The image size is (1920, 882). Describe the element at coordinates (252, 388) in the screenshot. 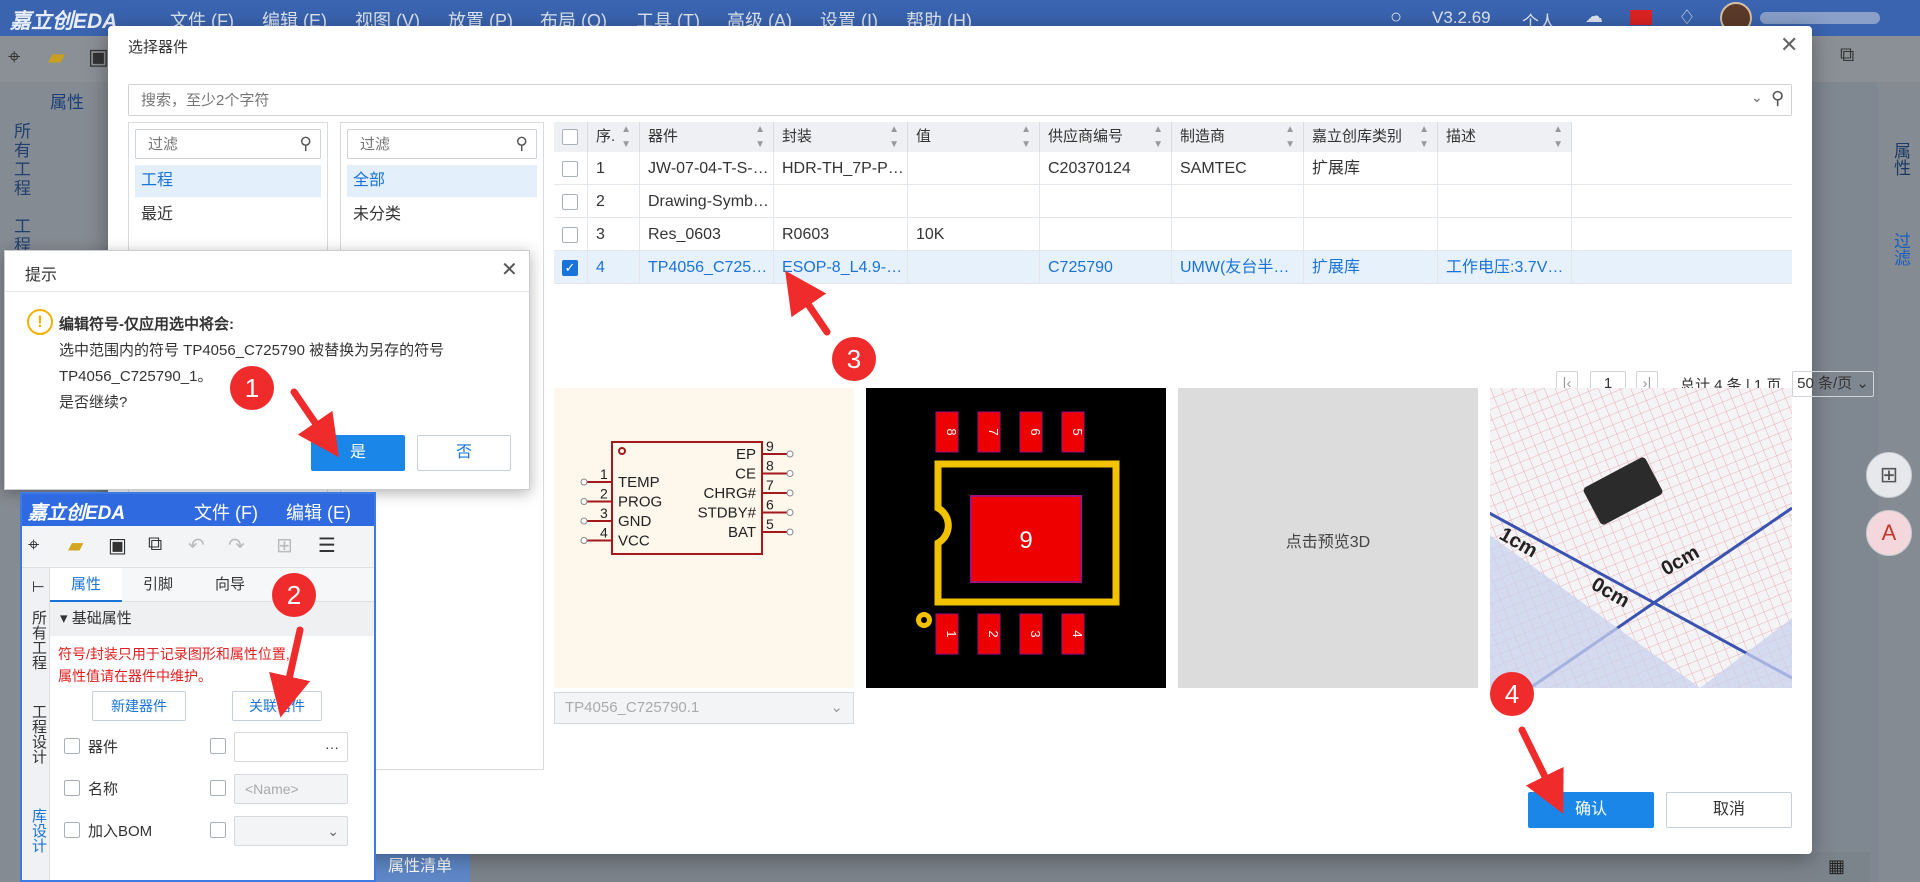

I see `annotation-badge-1: 1` at that location.